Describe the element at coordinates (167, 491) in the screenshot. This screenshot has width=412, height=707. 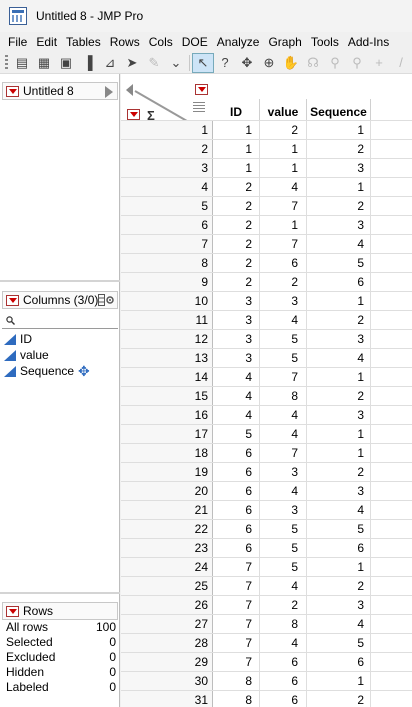
I see `row-number: 20` at that location.